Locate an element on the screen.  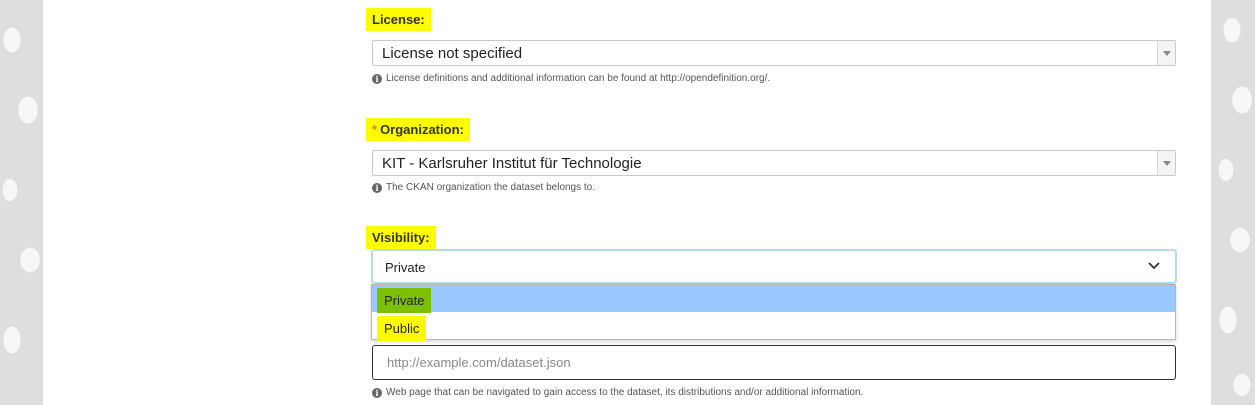
source-url-input is located at coordinates (777, 362).